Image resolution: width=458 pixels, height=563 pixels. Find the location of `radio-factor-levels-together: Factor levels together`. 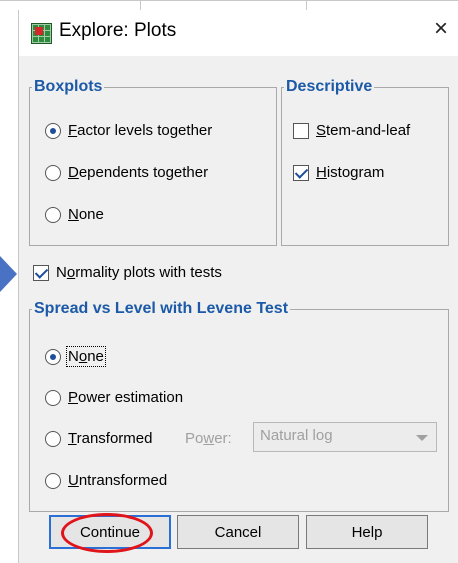

radio-factor-levels-together: Factor levels together is located at coordinates (128, 130).